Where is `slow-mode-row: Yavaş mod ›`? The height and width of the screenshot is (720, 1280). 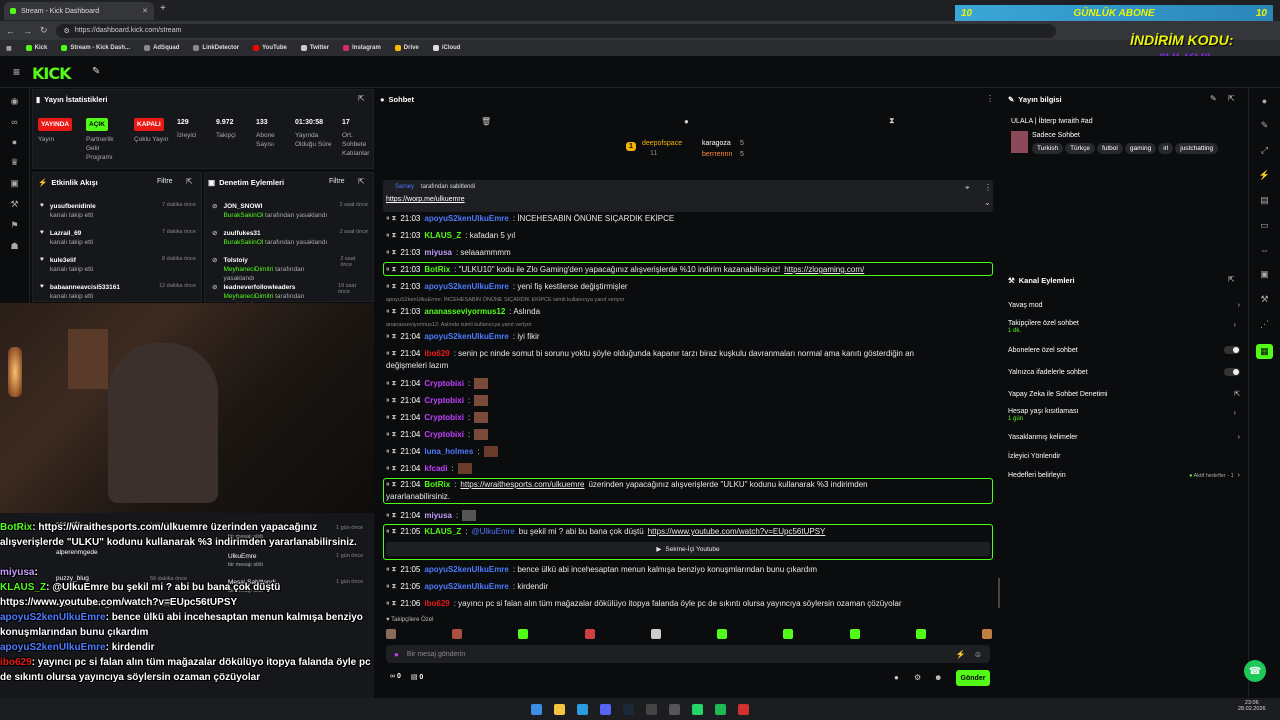 slow-mode-row: Yavaş mod › is located at coordinates (1124, 305).